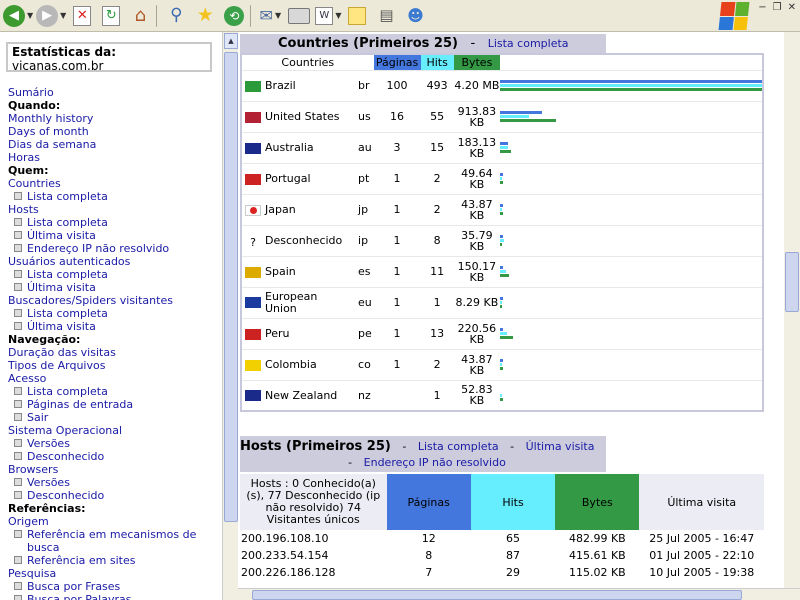 The height and width of the screenshot is (600, 800). What do you see at coordinates (115, 300) in the screenshot?
I see `sidebar-item: Buscadores/Spiders visitantes` at bounding box center [115, 300].